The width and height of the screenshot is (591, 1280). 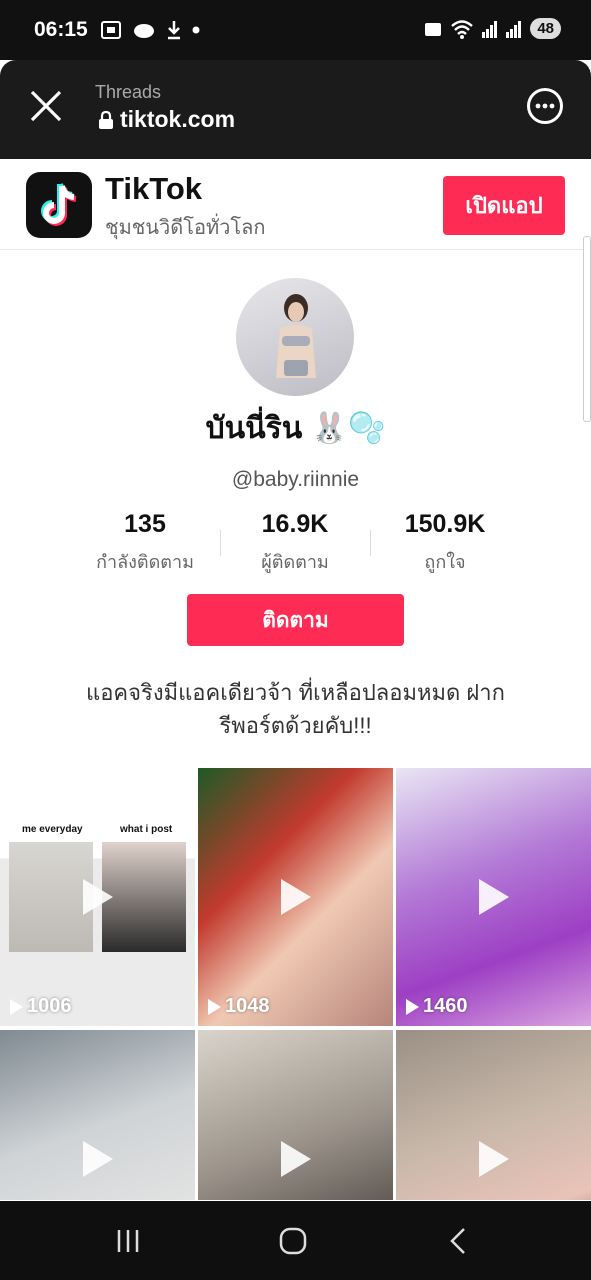 I want to click on recents-icon, so click(x=128, y=1241).